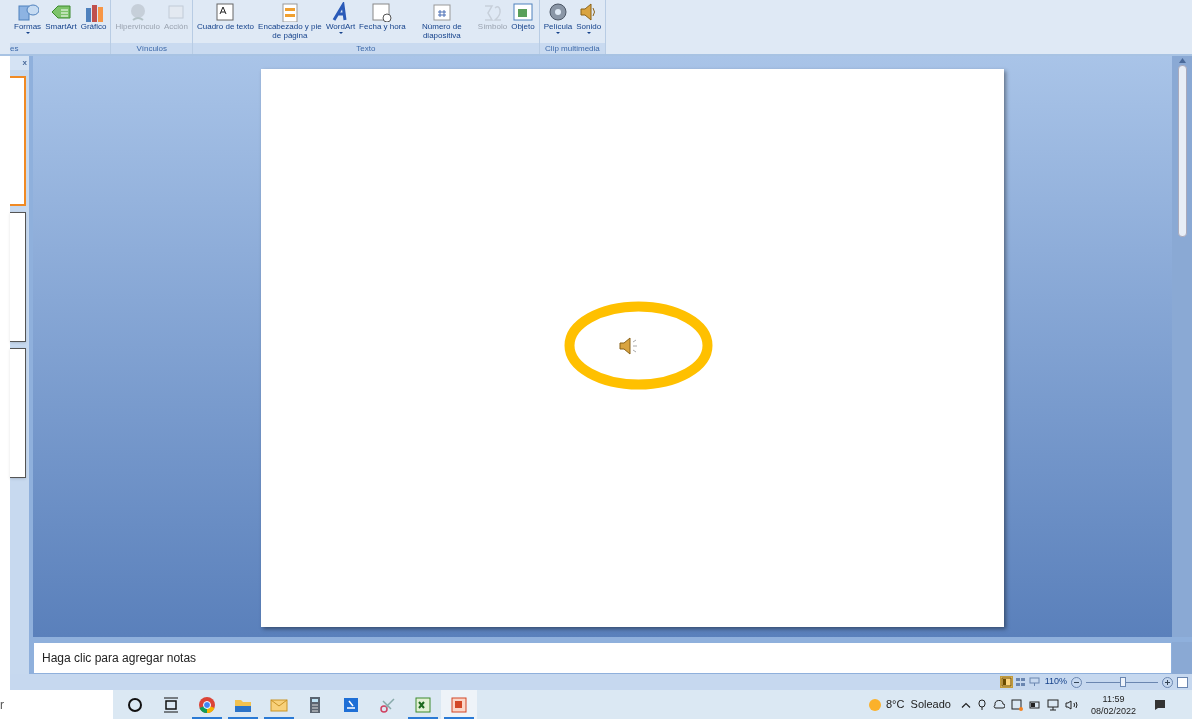  What do you see at coordinates (875, 704) in the screenshot?
I see `sun-icon` at bounding box center [875, 704].